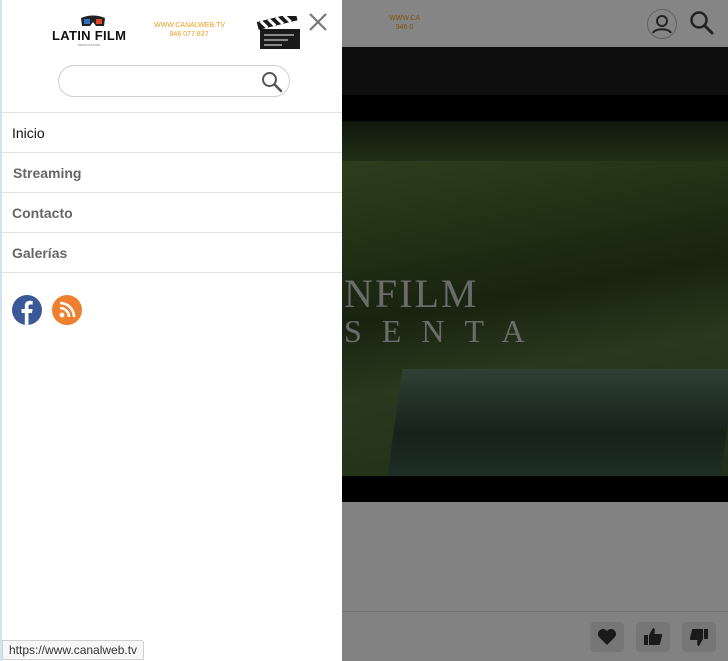 The height and width of the screenshot is (661, 728). Describe the element at coordinates (89, 35) in the screenshot. I see `logo-name: LATIN FILM` at that location.